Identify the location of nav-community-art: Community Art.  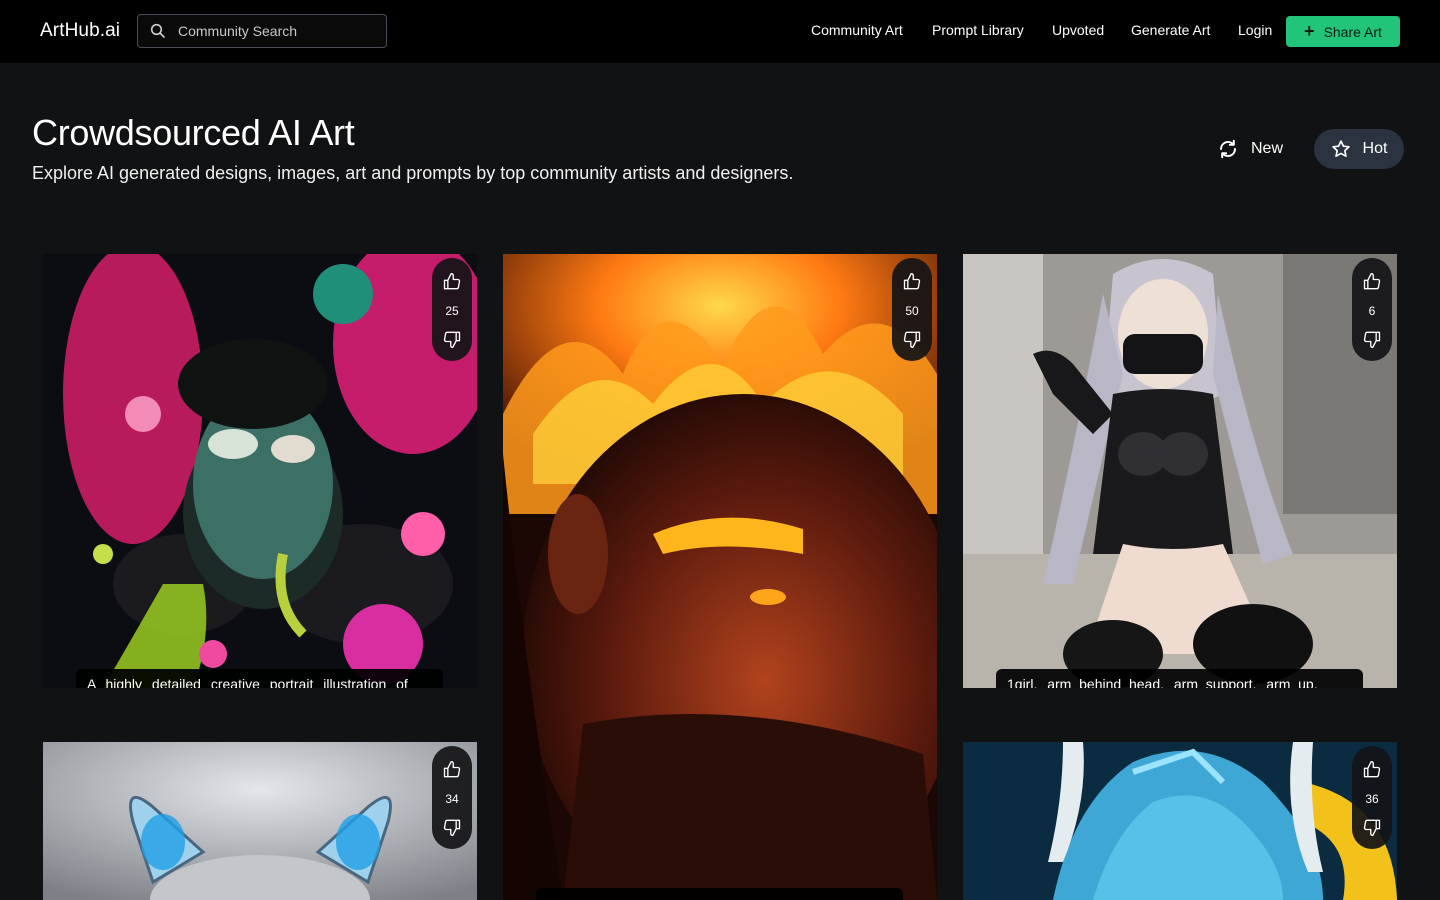
(857, 30).